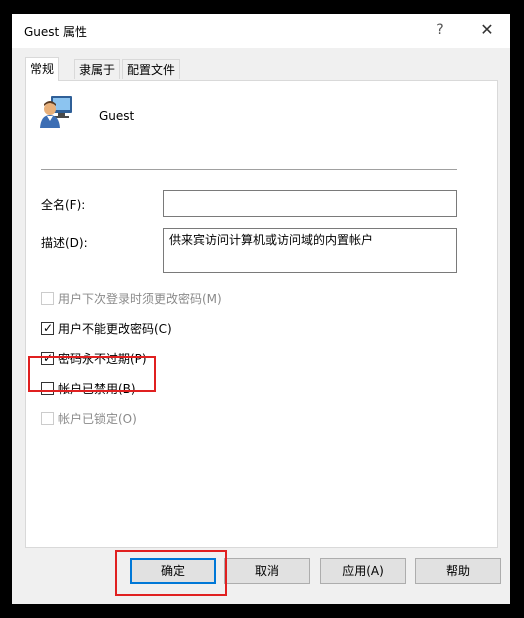  What do you see at coordinates (363, 571) in the screenshot?
I see `apply-button: 应用(A)` at bounding box center [363, 571].